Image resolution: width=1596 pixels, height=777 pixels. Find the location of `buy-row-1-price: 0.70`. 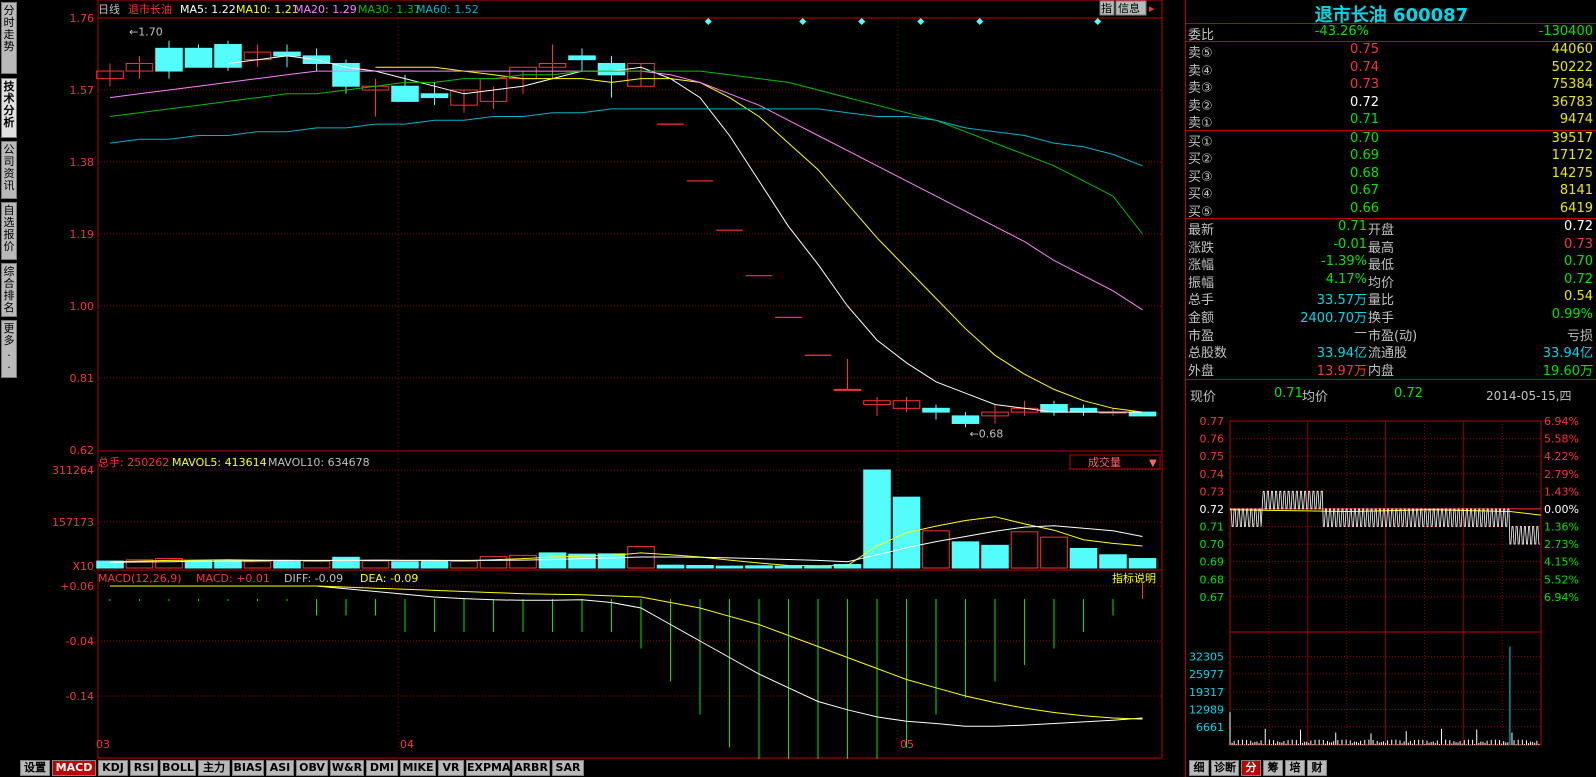

buy-row-1-price: 0.70 is located at coordinates (1364, 138).